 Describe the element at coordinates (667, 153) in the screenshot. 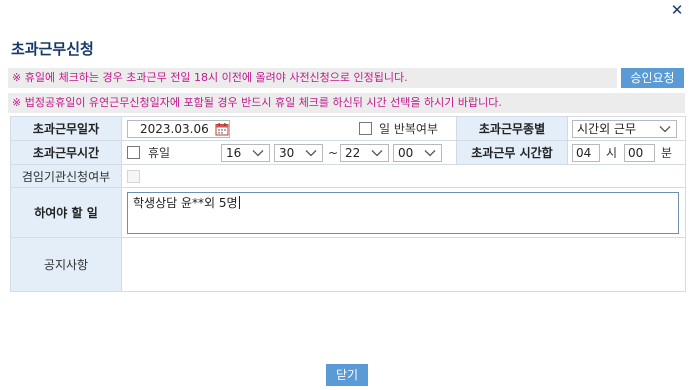

I see `minutes-unit: 분` at that location.